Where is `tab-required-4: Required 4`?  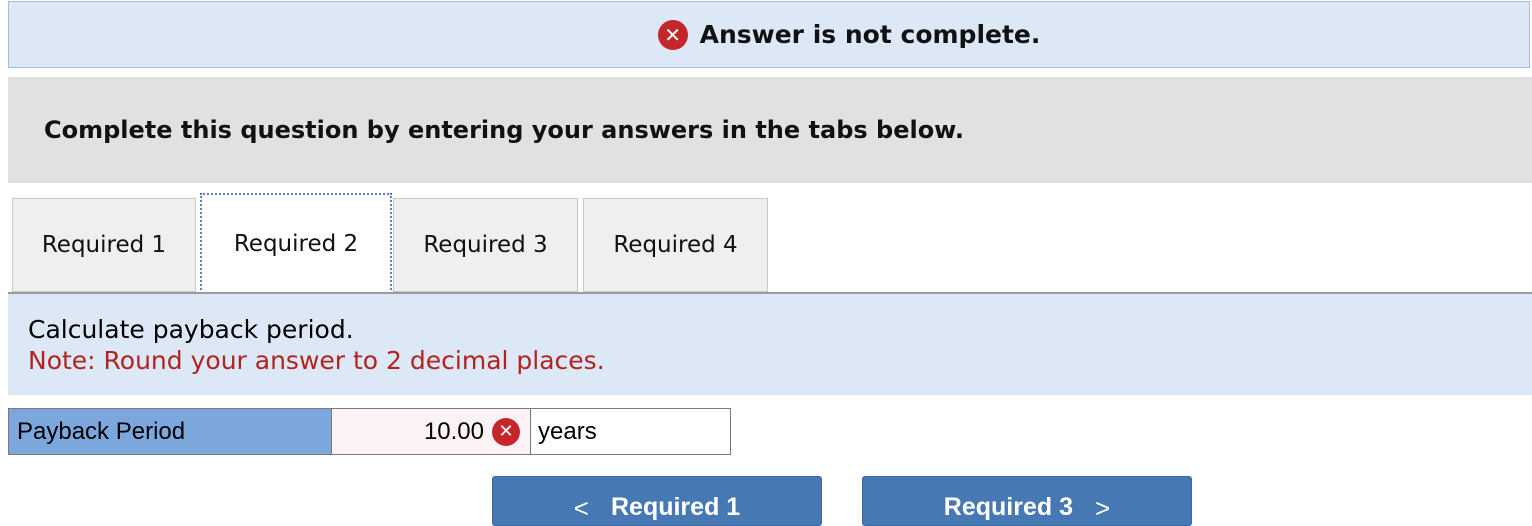 tab-required-4: Required 4 is located at coordinates (675, 245).